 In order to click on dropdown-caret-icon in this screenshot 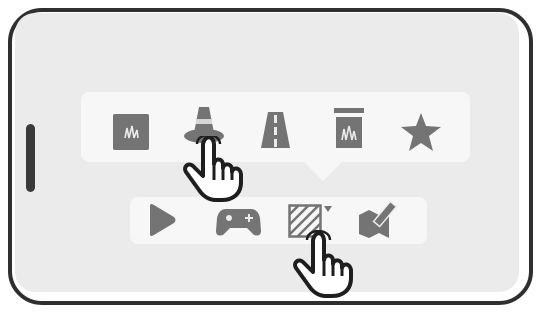, I will do `click(328, 209)`.